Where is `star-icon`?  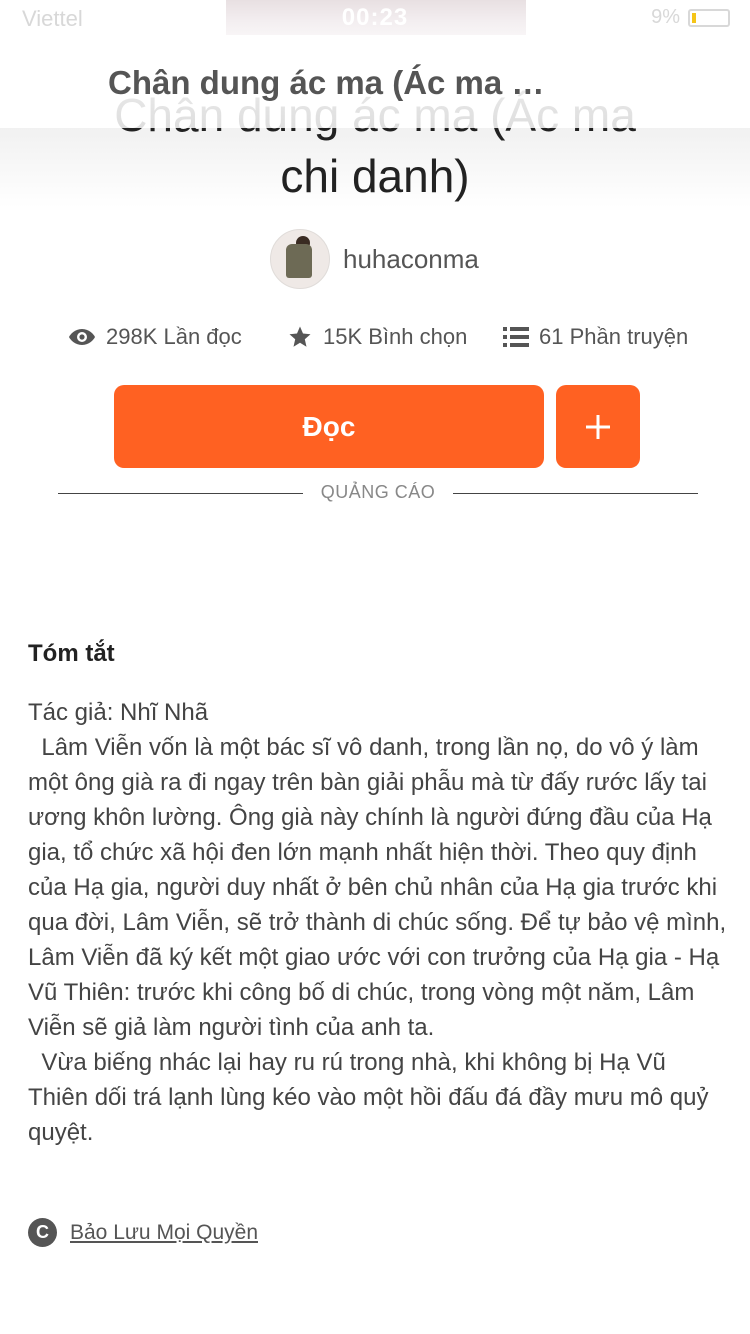
star-icon is located at coordinates (300, 336).